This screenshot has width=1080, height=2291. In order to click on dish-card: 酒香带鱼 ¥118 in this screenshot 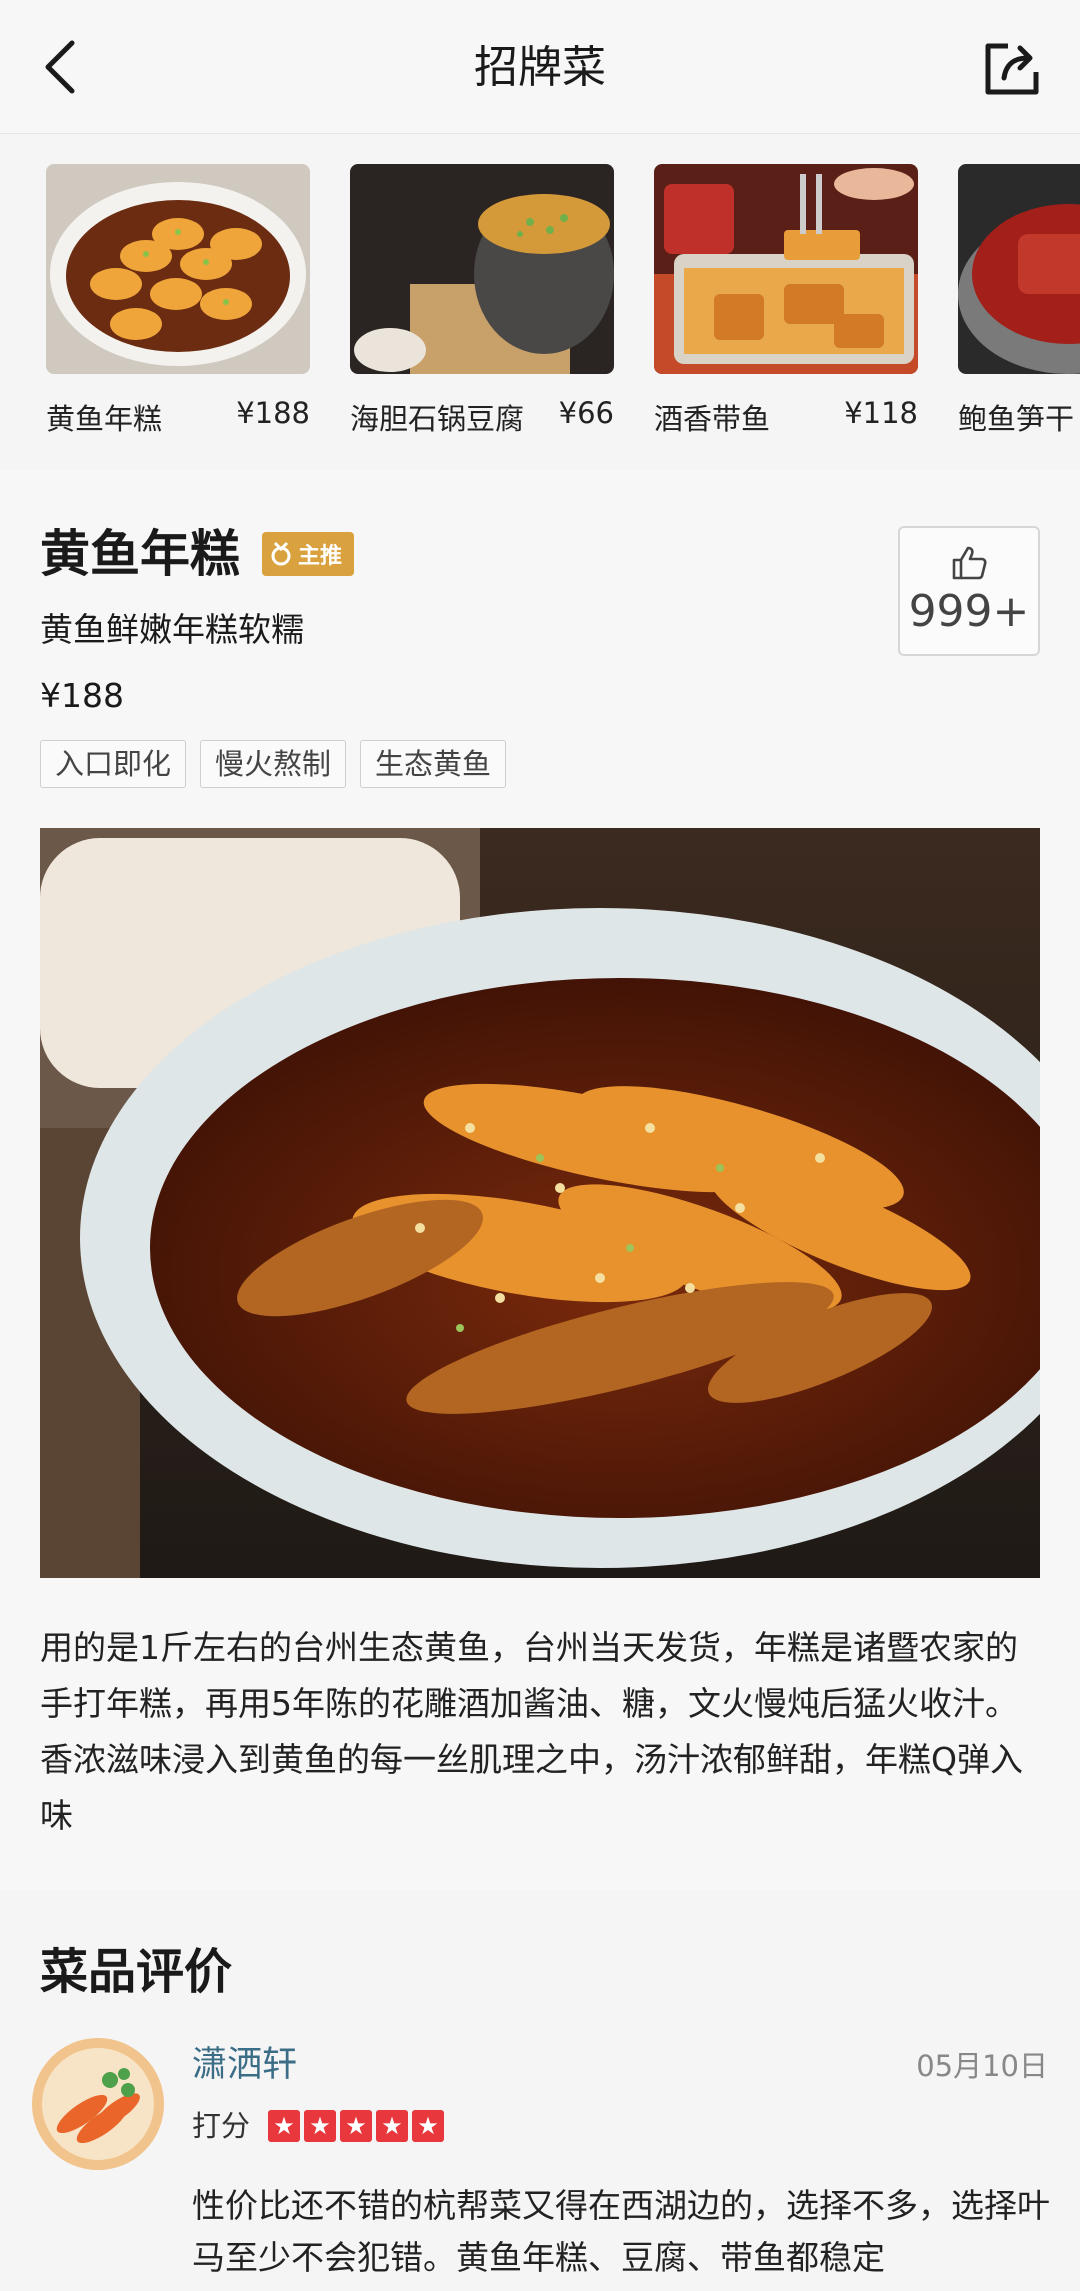, I will do `click(786, 301)`.